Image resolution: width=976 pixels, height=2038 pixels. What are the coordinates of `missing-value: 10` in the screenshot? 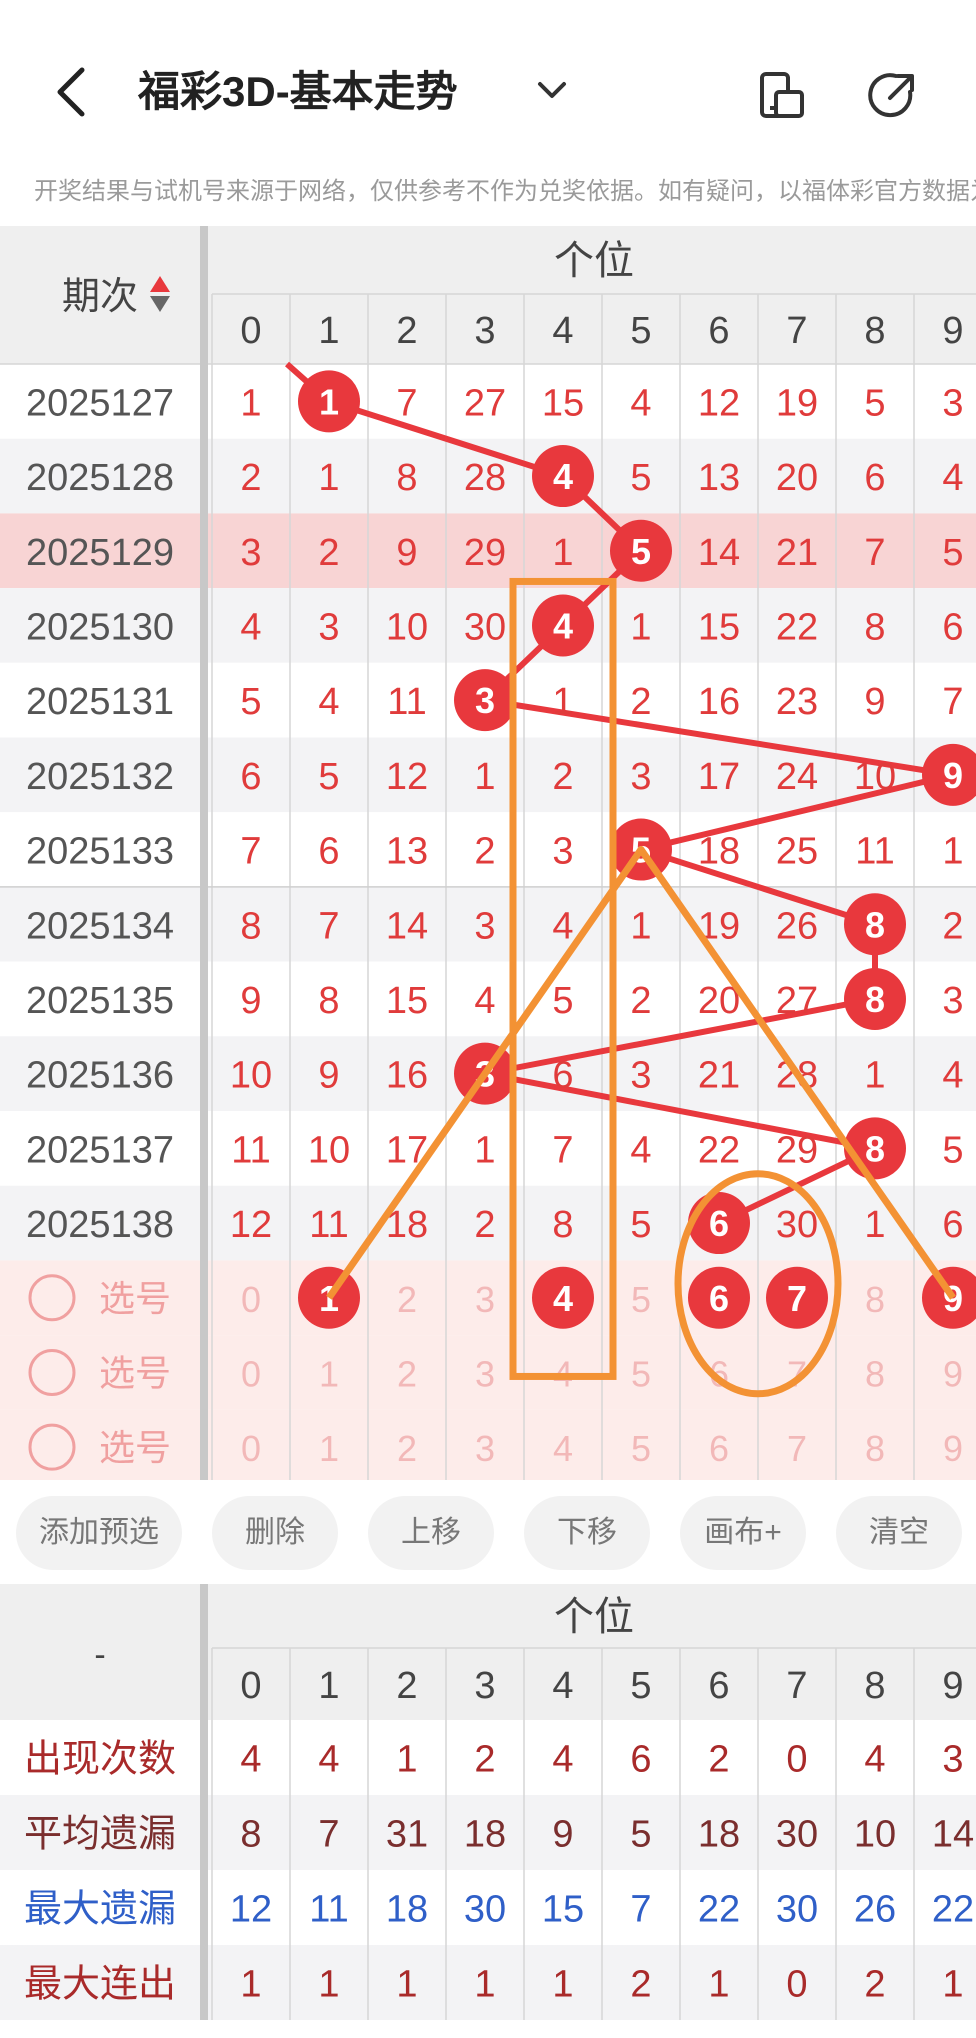 It's located at (329, 1150).